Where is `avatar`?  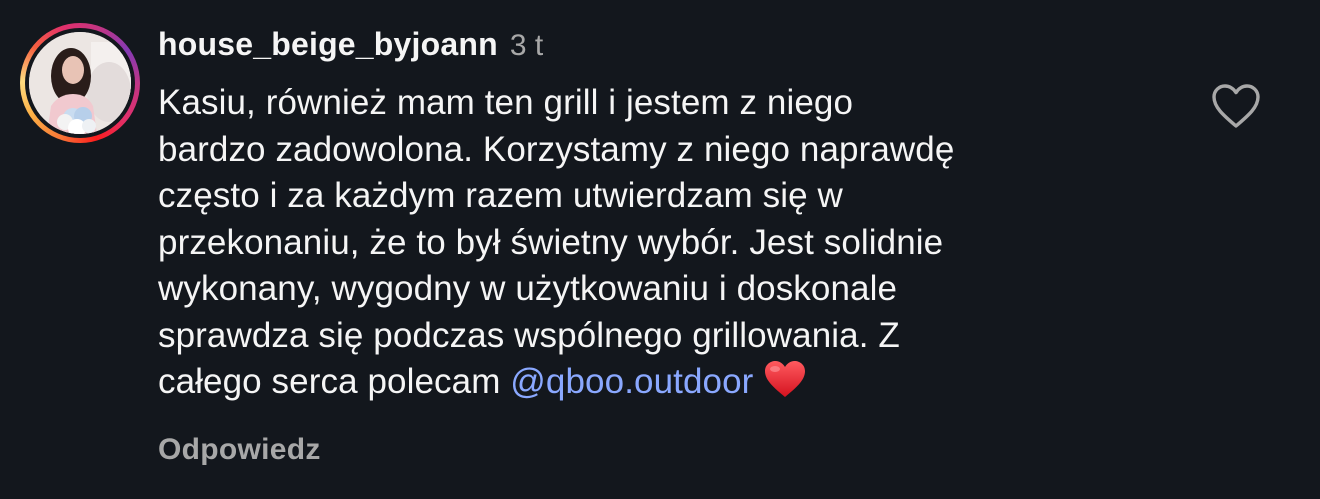 avatar is located at coordinates (80, 83).